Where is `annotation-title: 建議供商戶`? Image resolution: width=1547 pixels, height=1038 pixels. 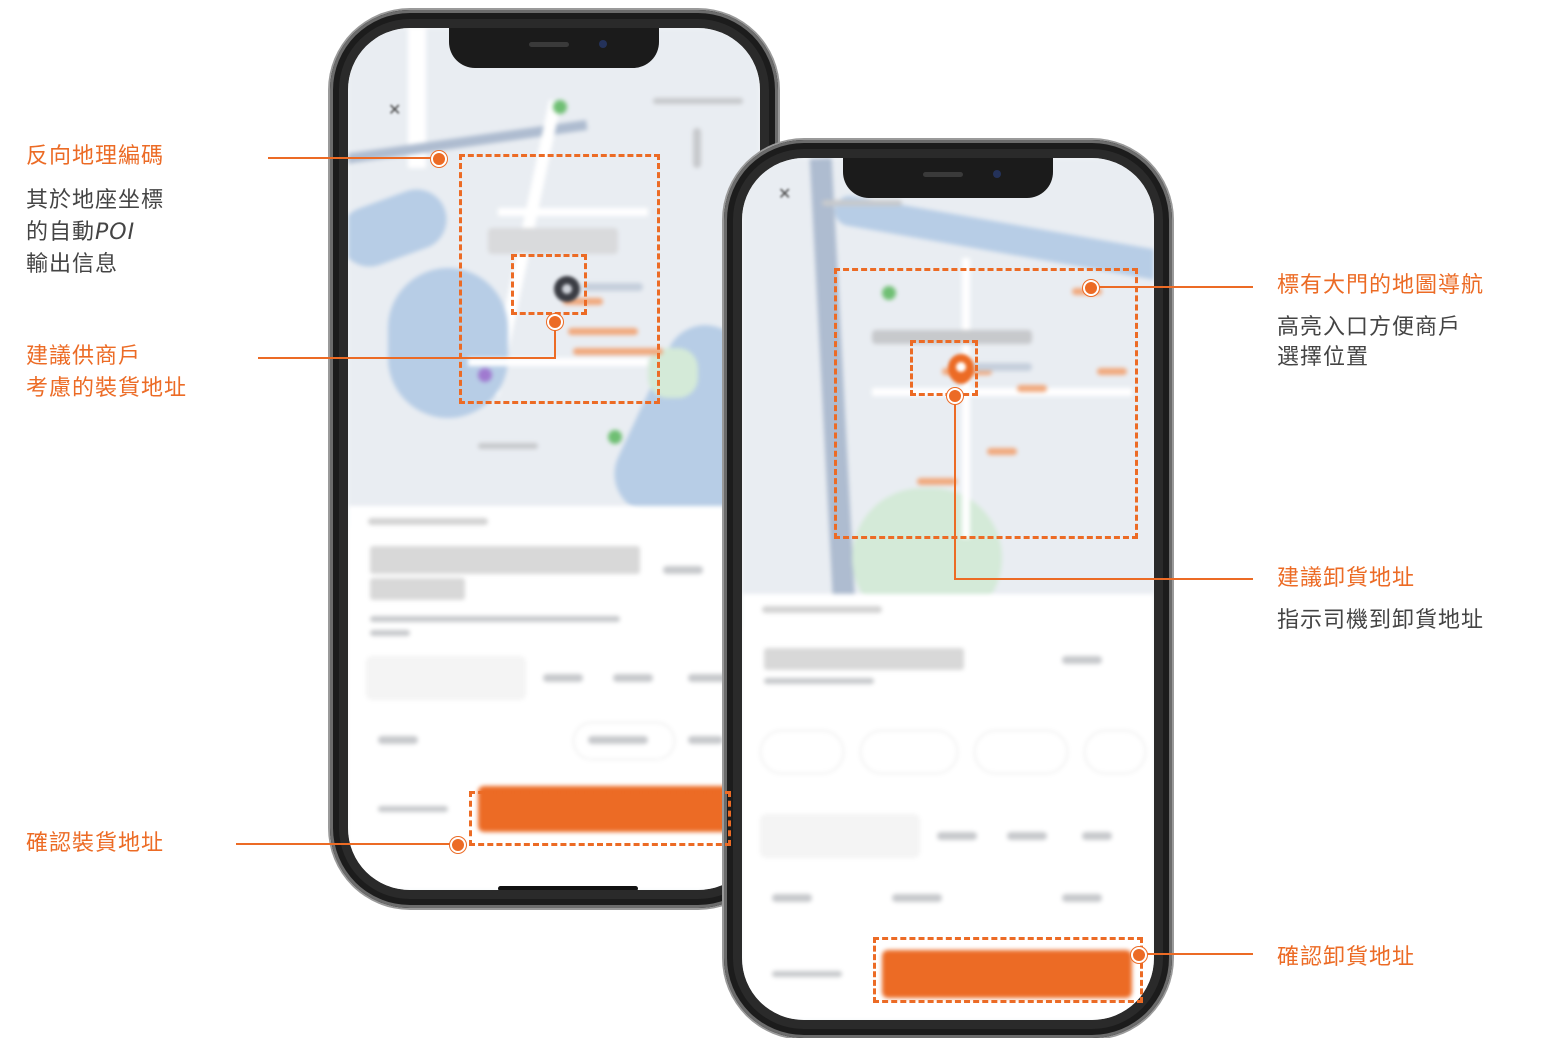
annotation-title: 建議供商戶 is located at coordinates (84, 356).